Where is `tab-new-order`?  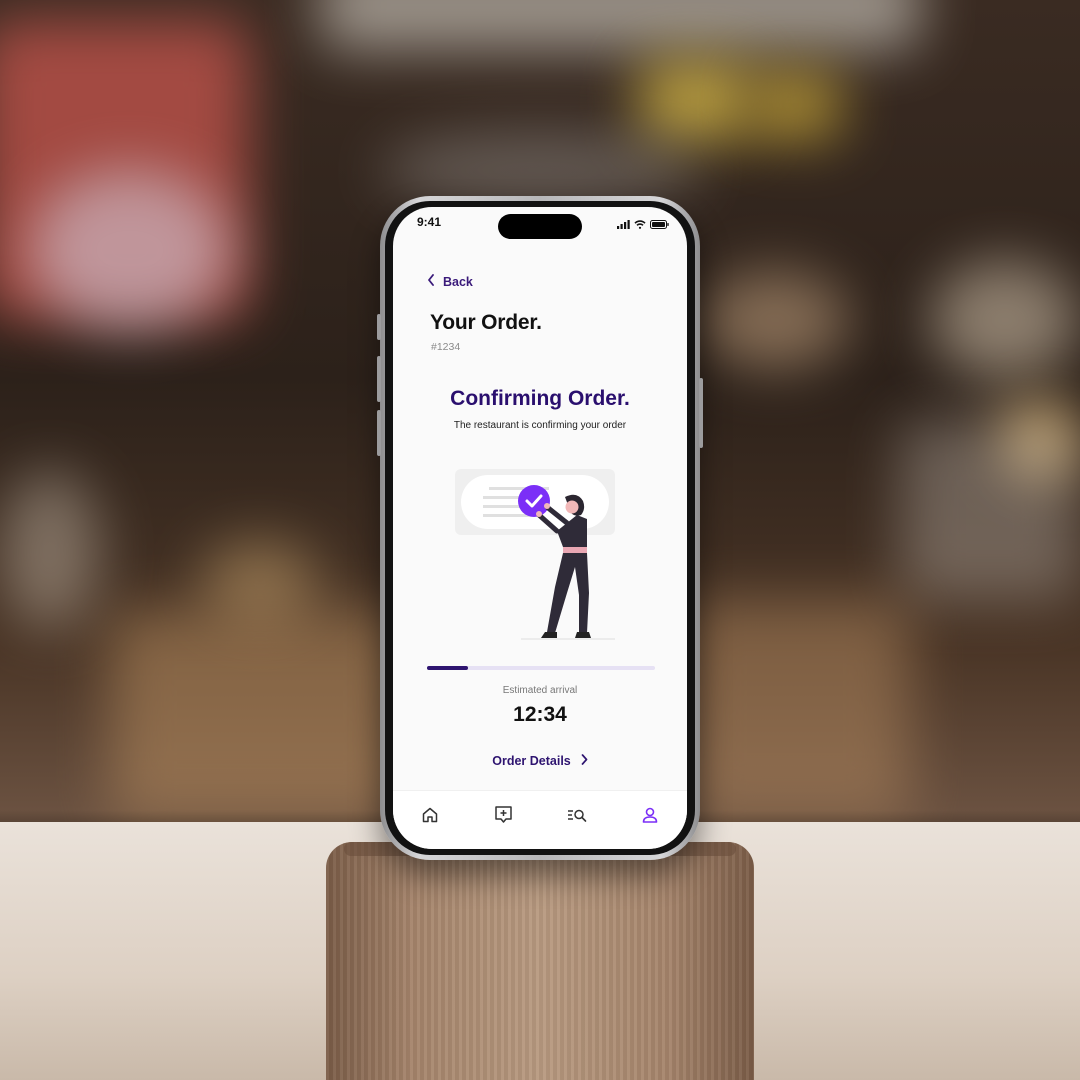
tab-new-order is located at coordinates (503, 817).